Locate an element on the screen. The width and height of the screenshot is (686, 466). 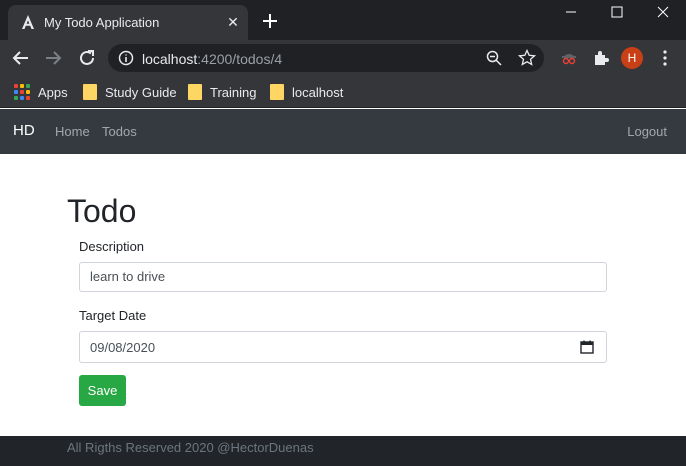
reload-icon is located at coordinates (87, 58).